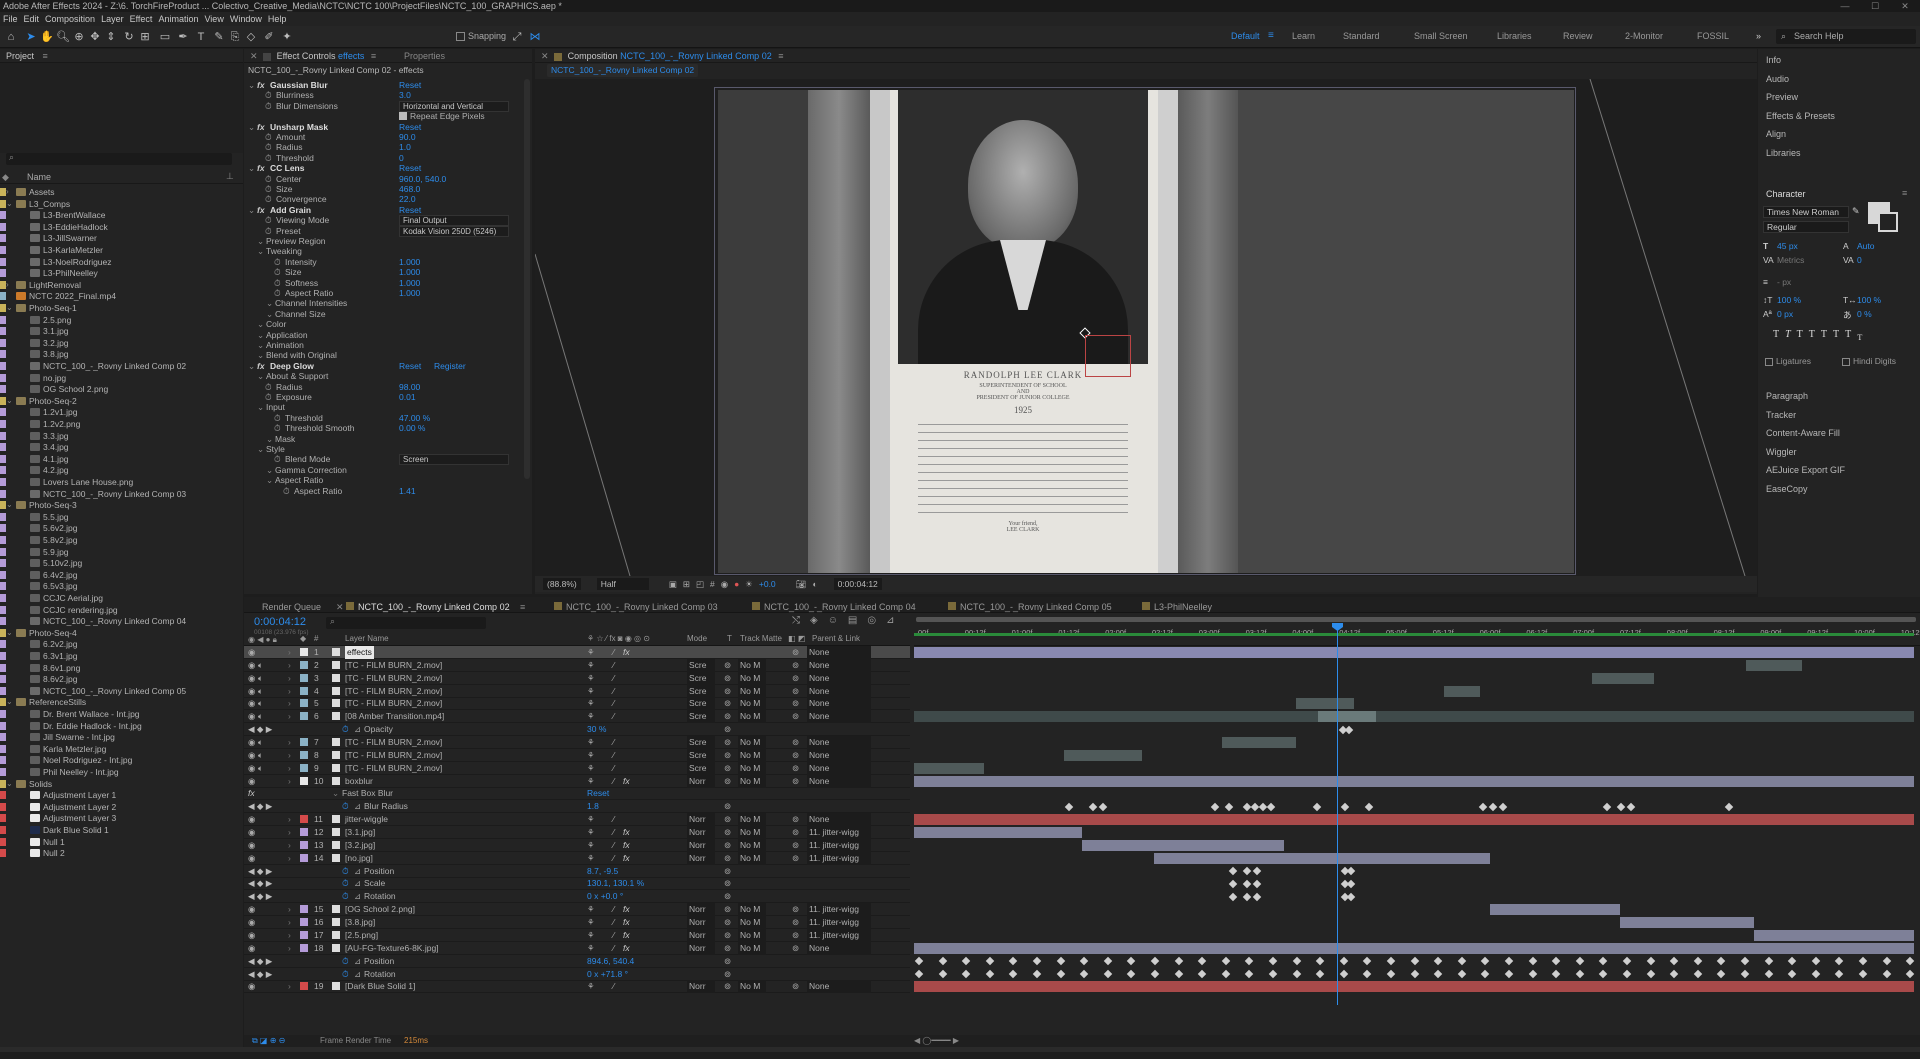  Describe the element at coordinates (1904, 193) in the screenshot. I see `panel-menu-icon: ≡` at that location.